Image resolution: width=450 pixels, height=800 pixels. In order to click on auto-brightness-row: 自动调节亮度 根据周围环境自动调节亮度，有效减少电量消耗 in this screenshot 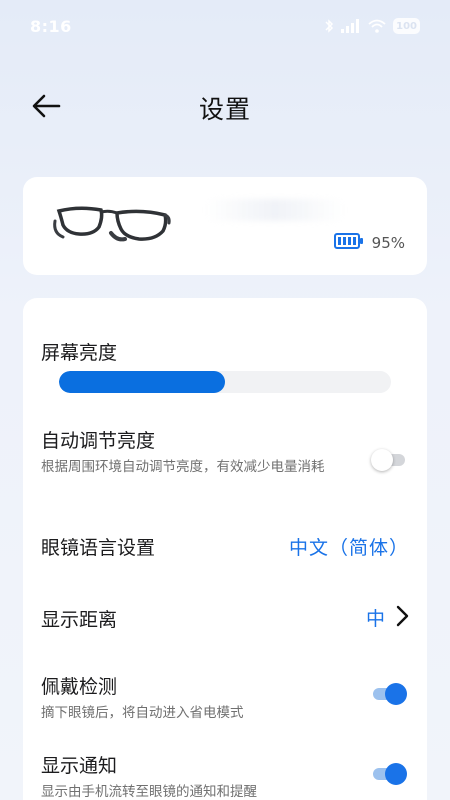, I will do `click(189, 451)`.